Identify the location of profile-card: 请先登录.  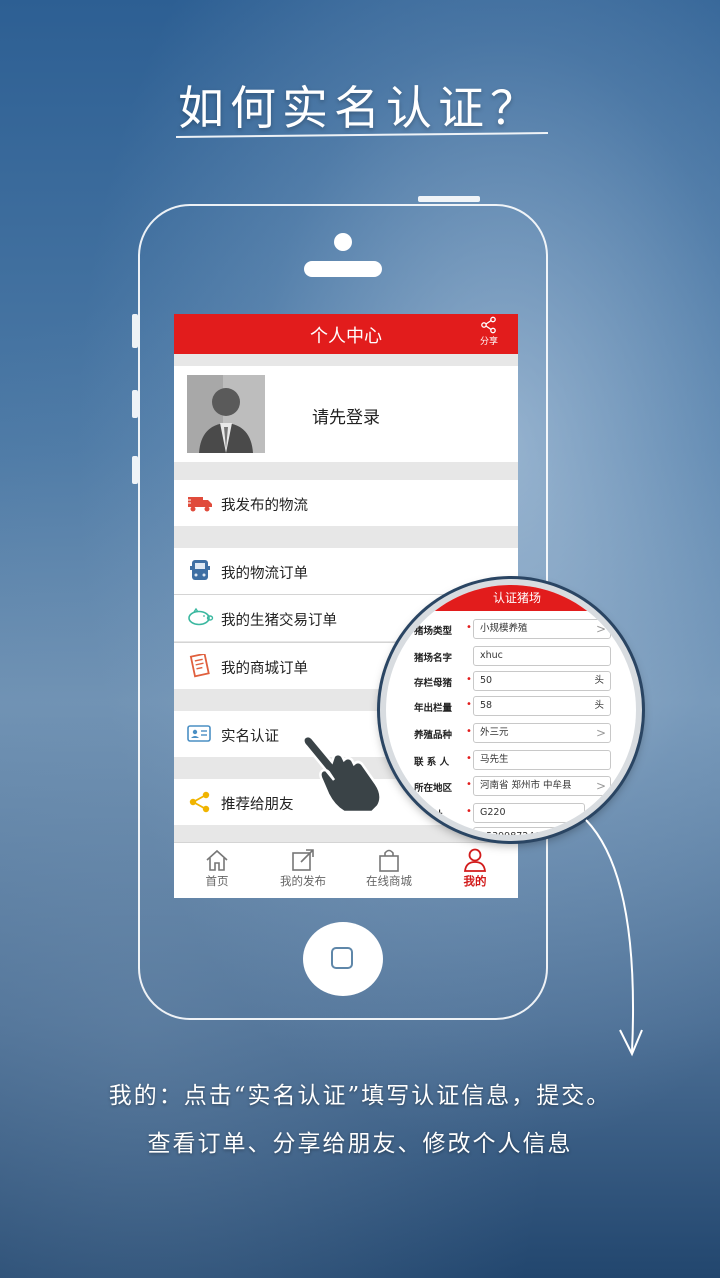
(346, 414).